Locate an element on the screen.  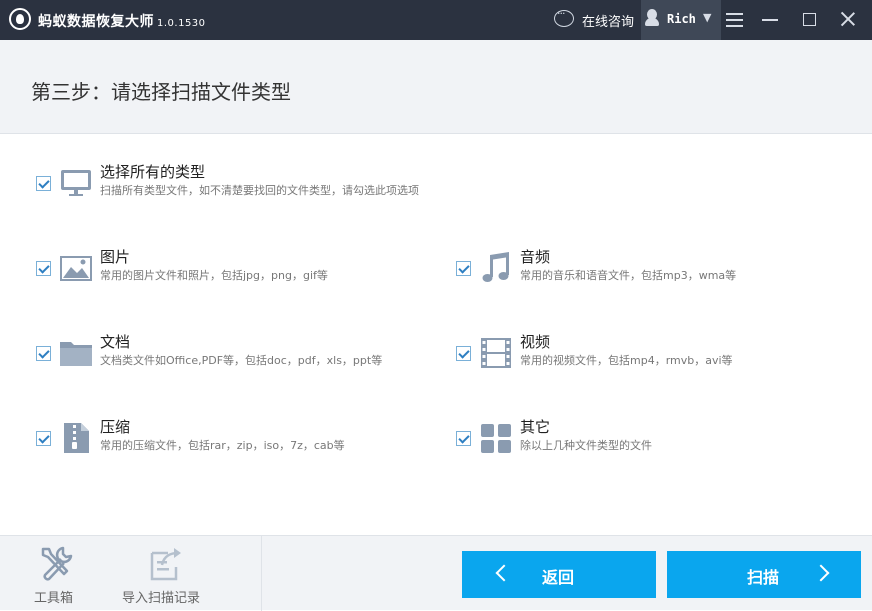
audio-checkbox is located at coordinates (463, 268).